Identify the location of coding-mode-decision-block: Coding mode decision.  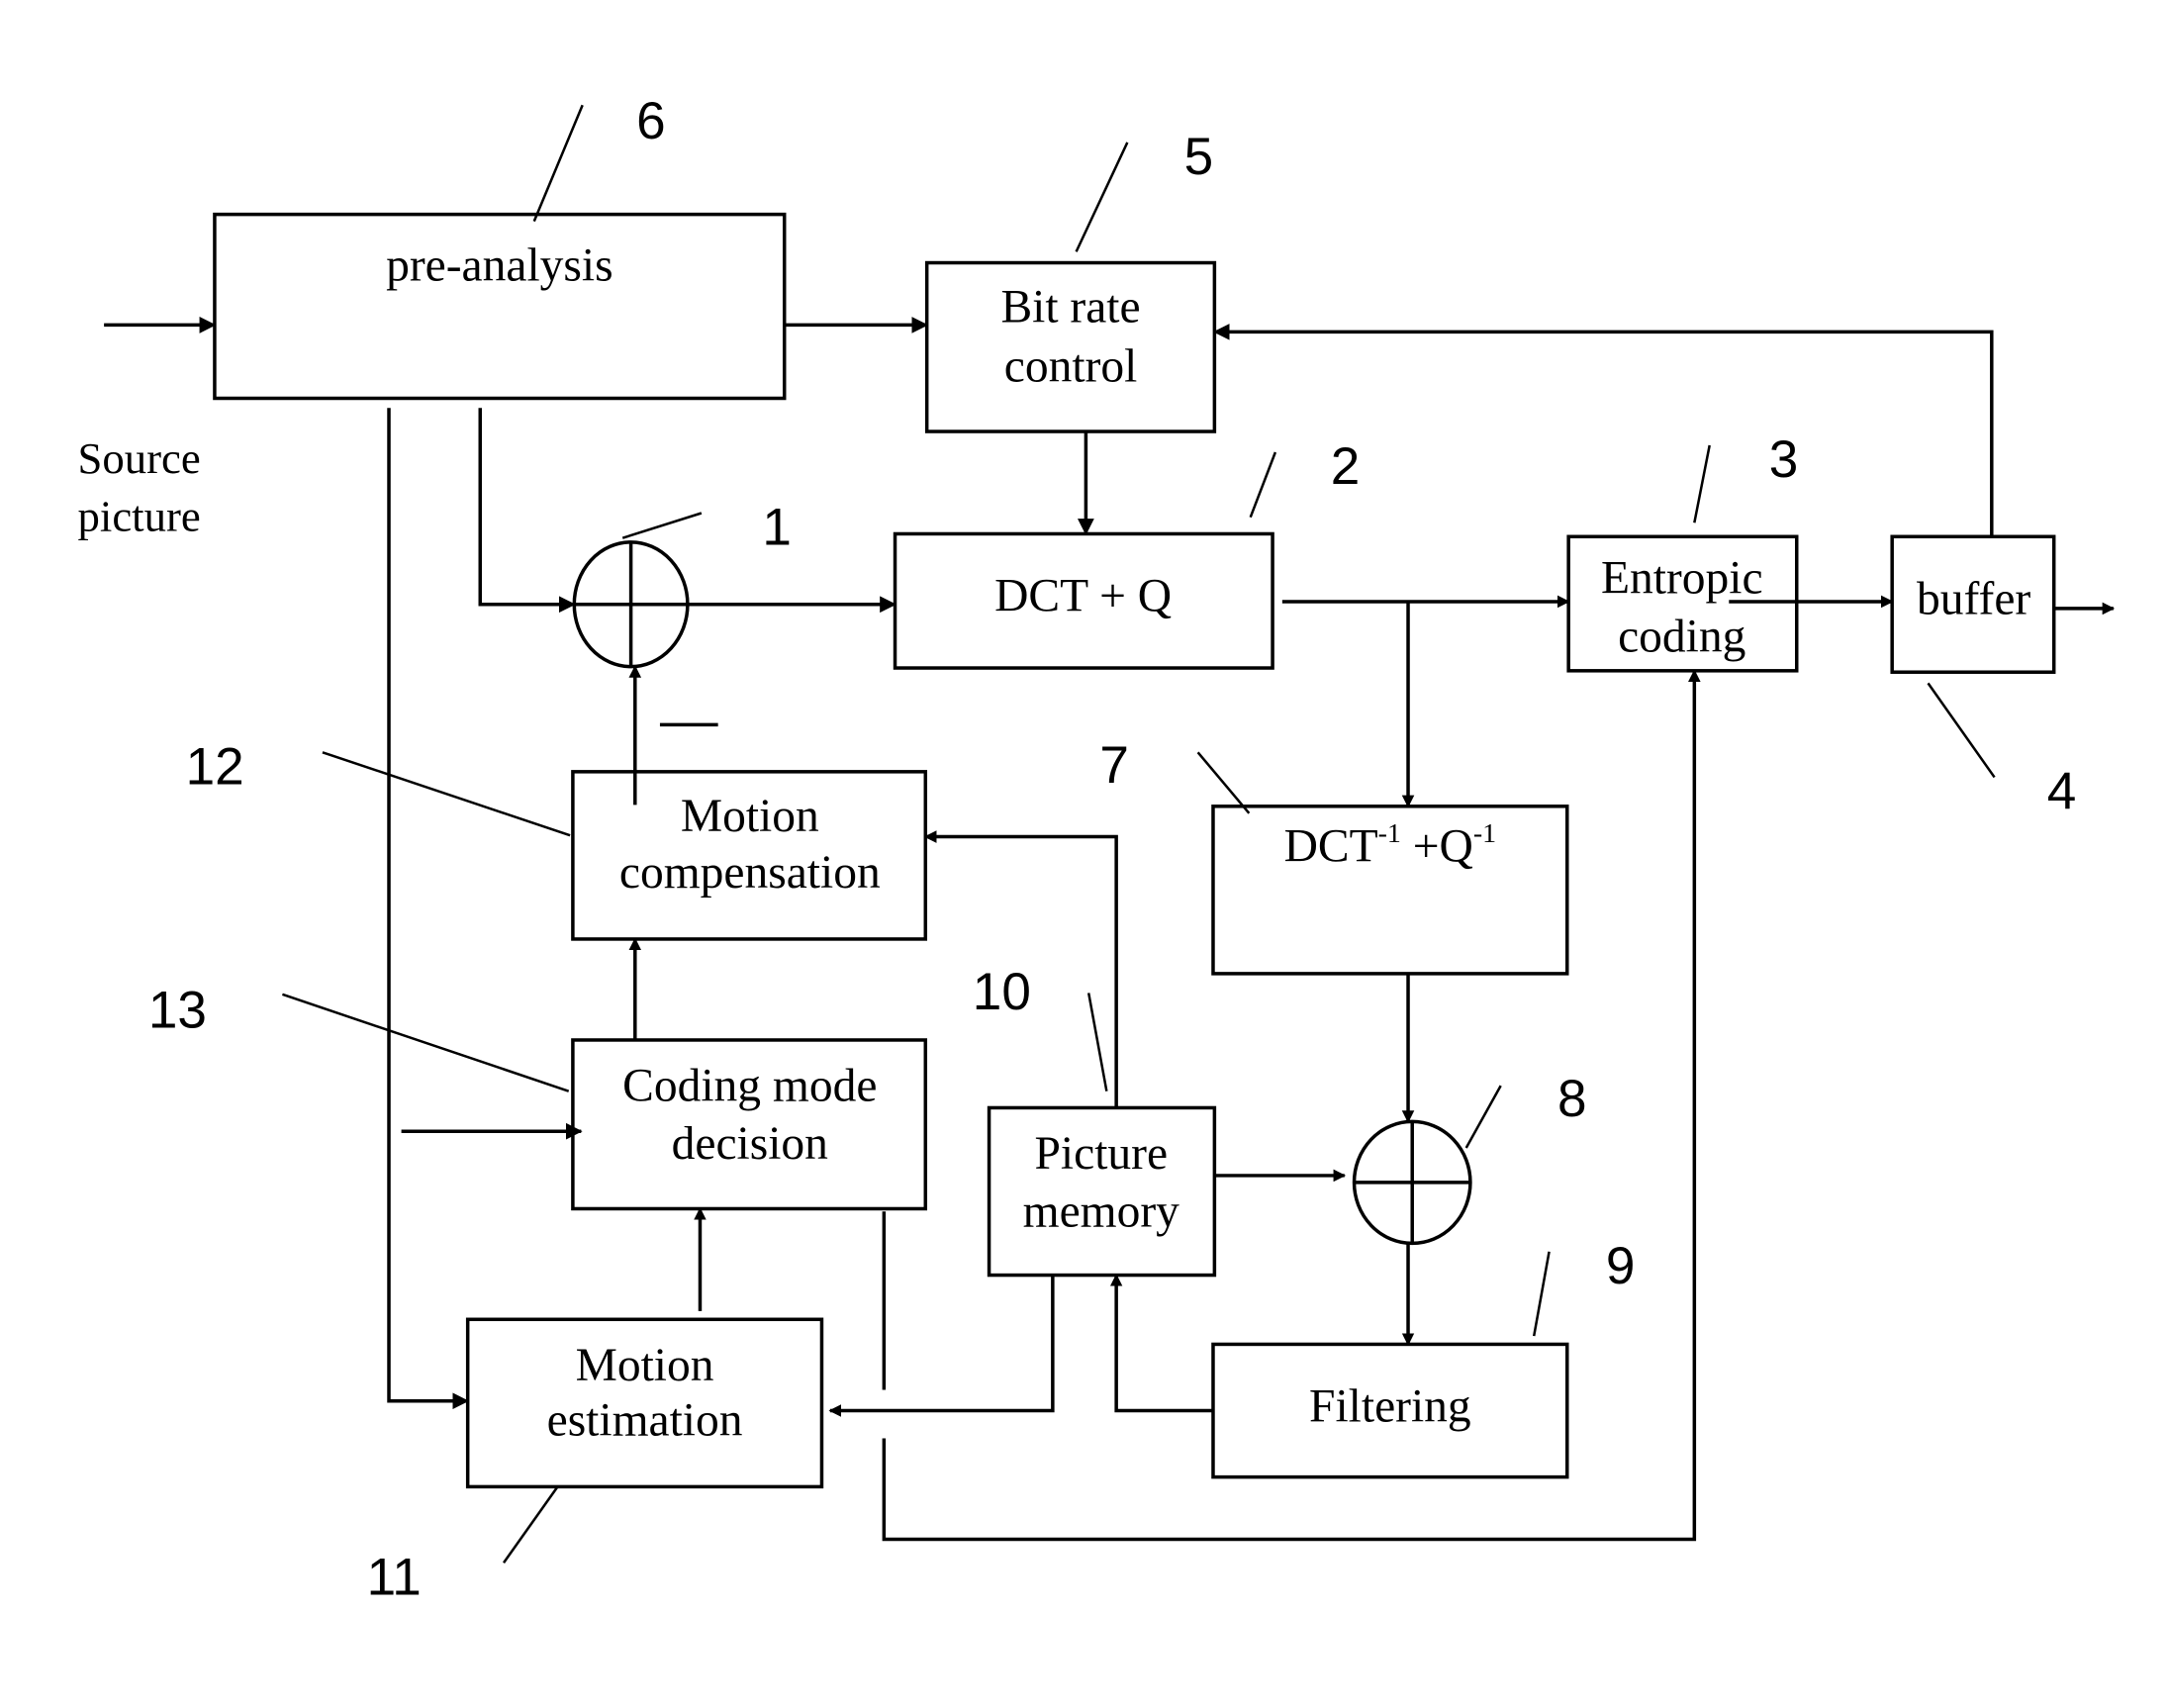
(749, 1124).